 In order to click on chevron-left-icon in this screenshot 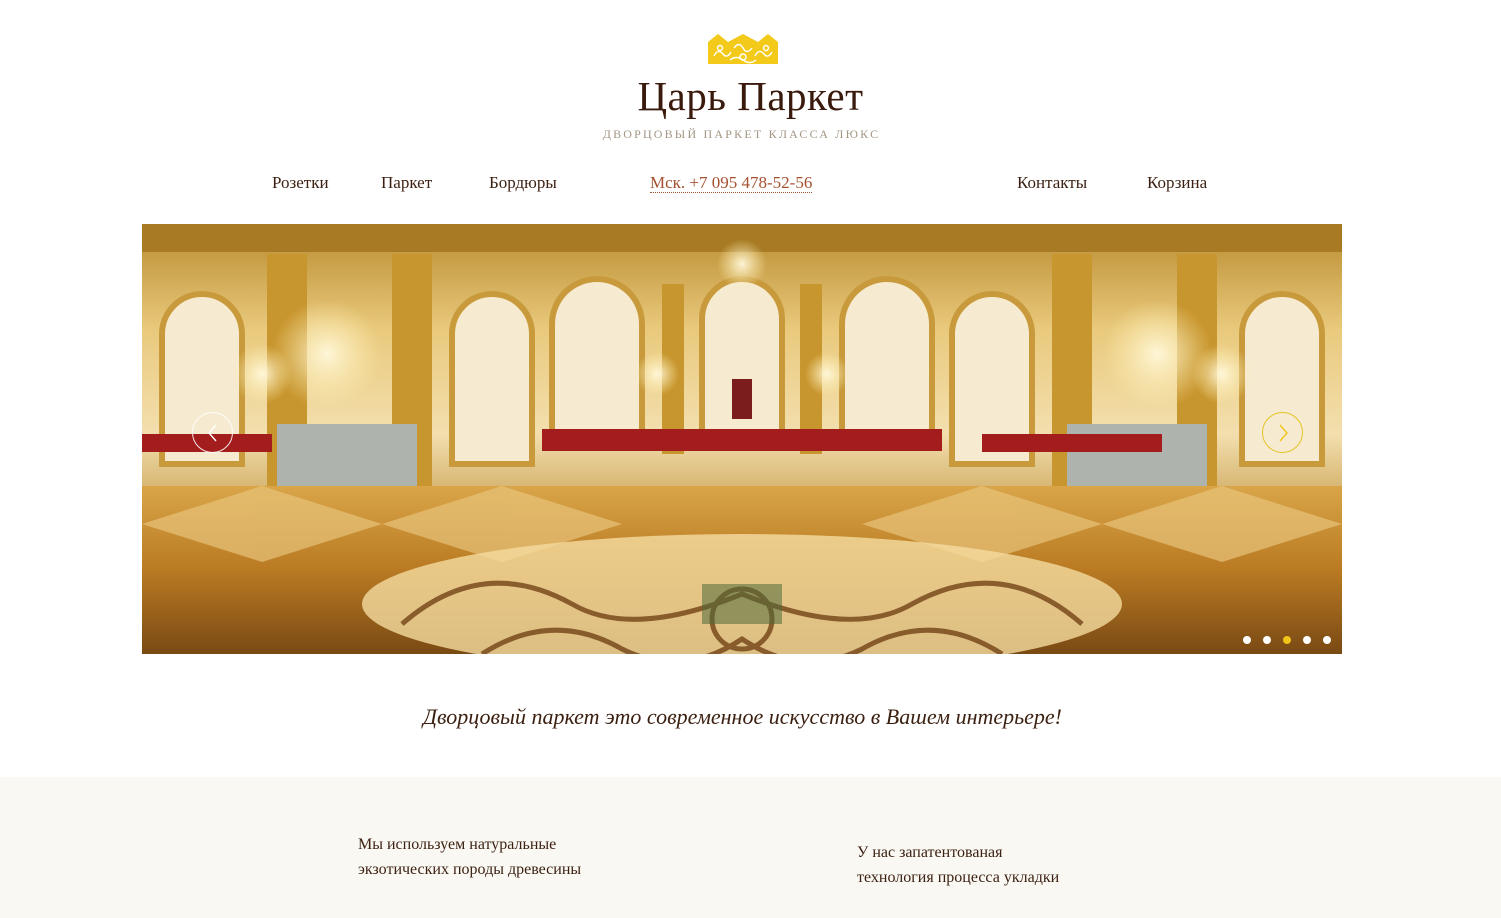, I will do `click(212, 432)`.